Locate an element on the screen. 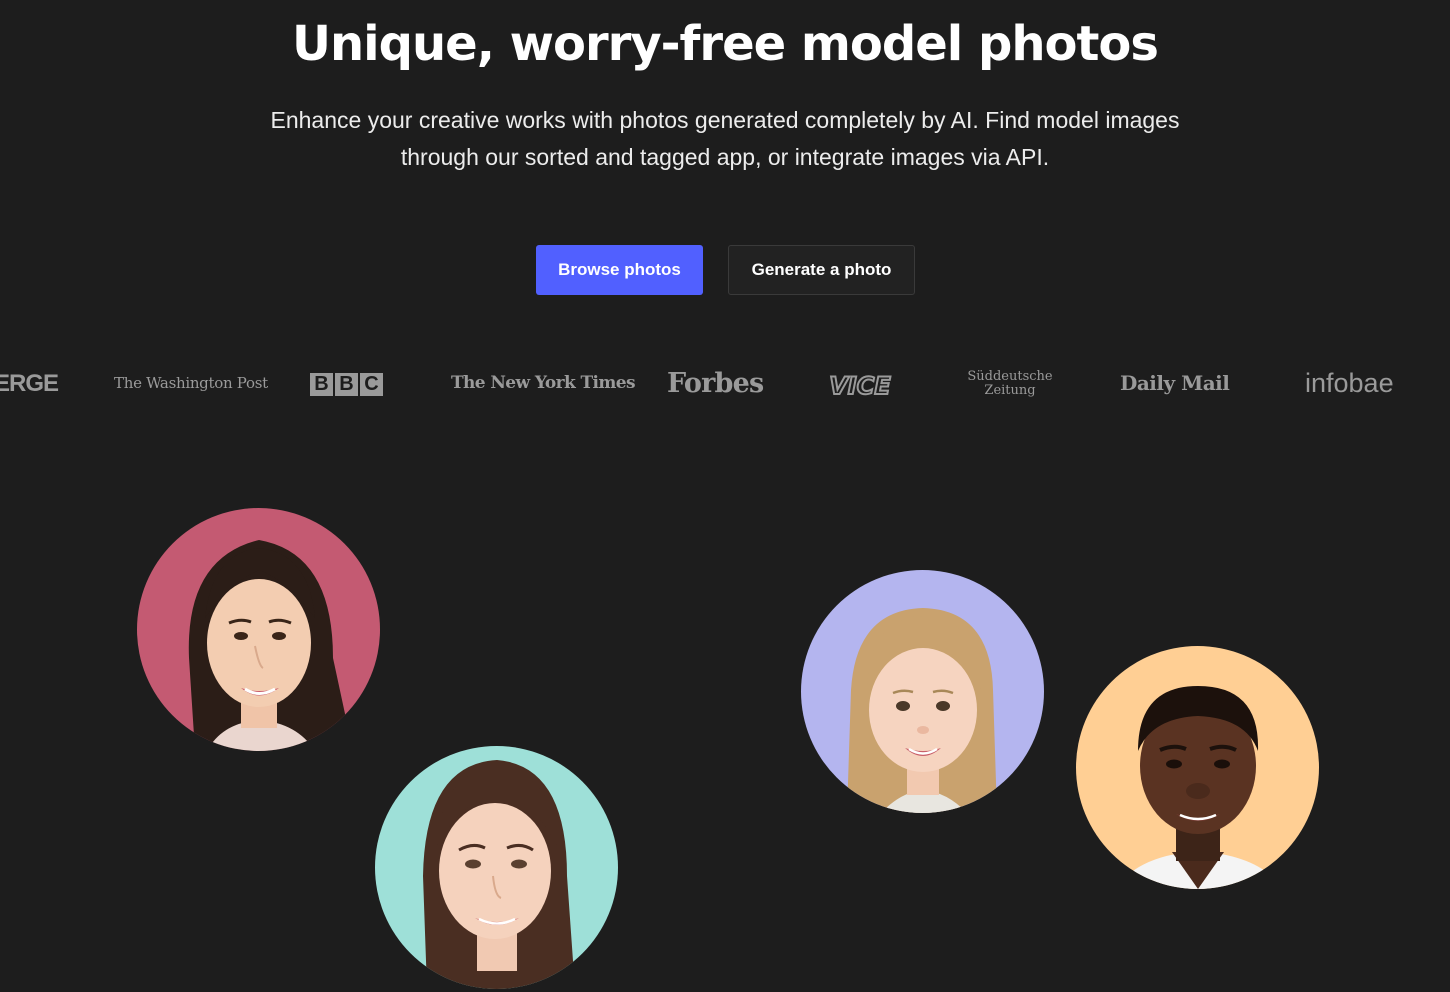 This screenshot has width=1450, height=992. generate-photo-button: Generate a photo is located at coordinates (821, 270).